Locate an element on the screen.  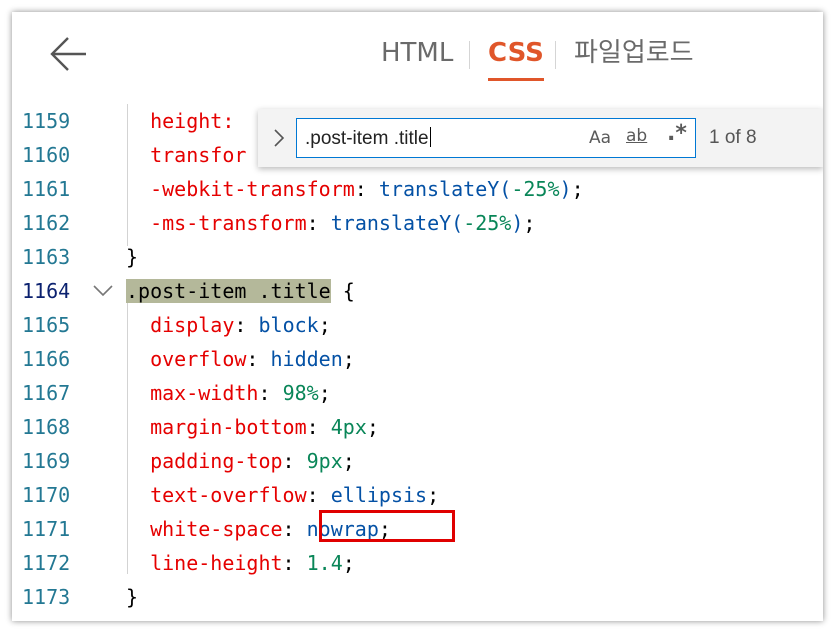
line-number: 1162 is located at coordinates (46, 223).